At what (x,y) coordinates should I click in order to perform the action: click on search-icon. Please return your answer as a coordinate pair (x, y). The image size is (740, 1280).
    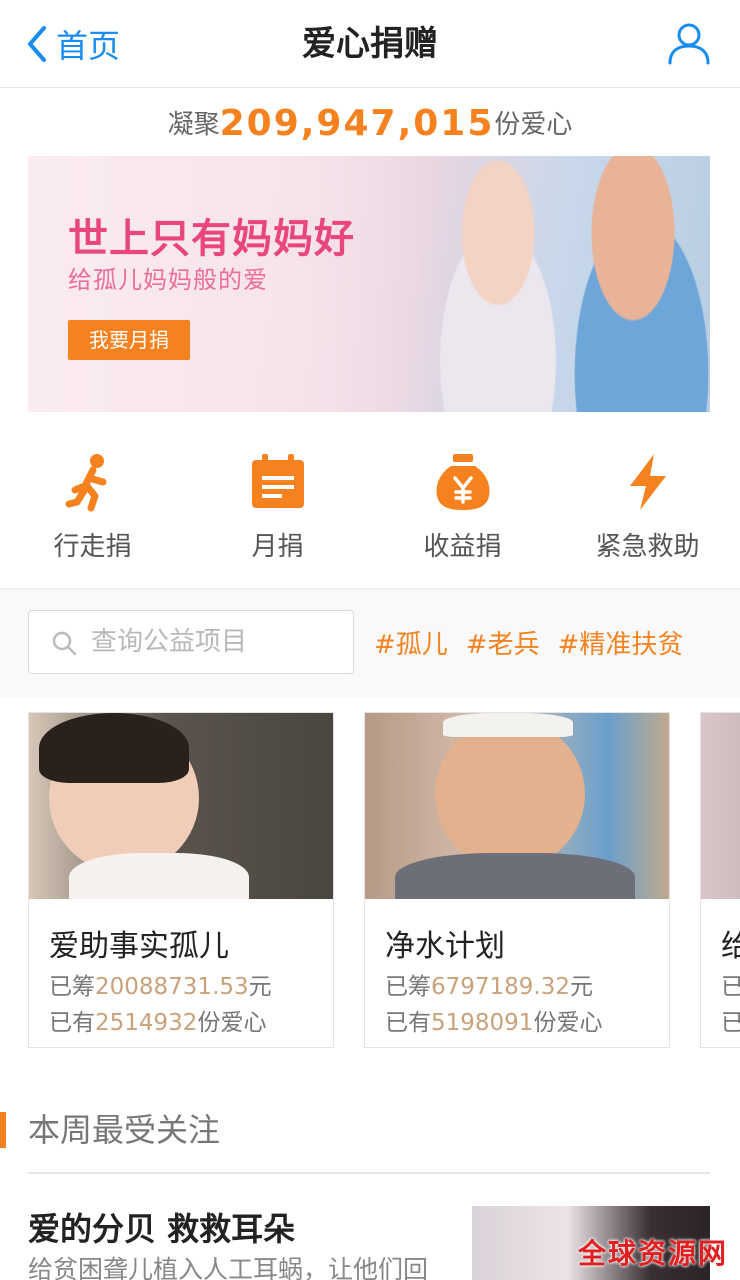
    Looking at the image, I should click on (64, 643).